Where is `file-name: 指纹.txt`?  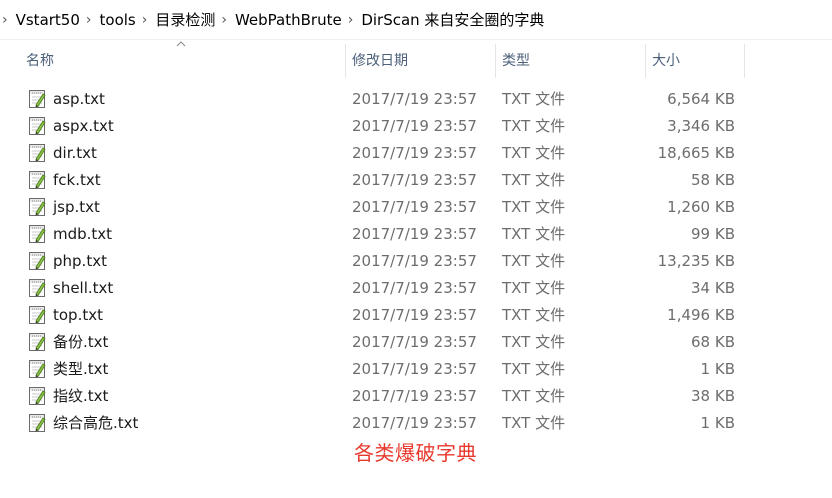 file-name: 指纹.txt is located at coordinates (81, 396).